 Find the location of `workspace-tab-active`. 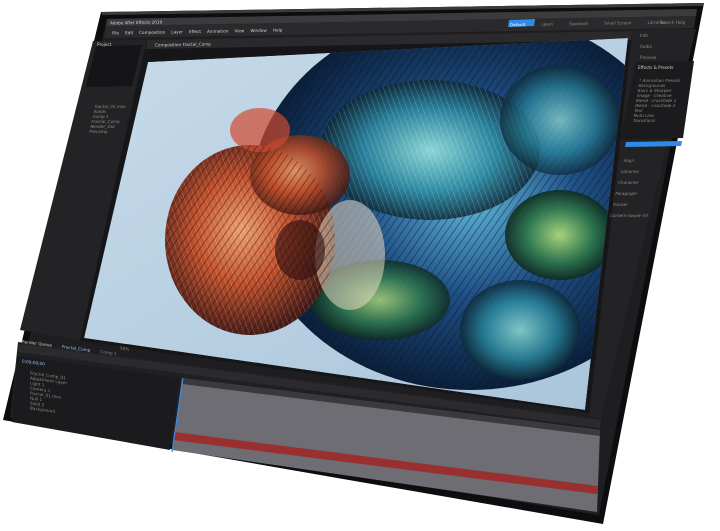

workspace-tab-active is located at coordinates (521, 23).